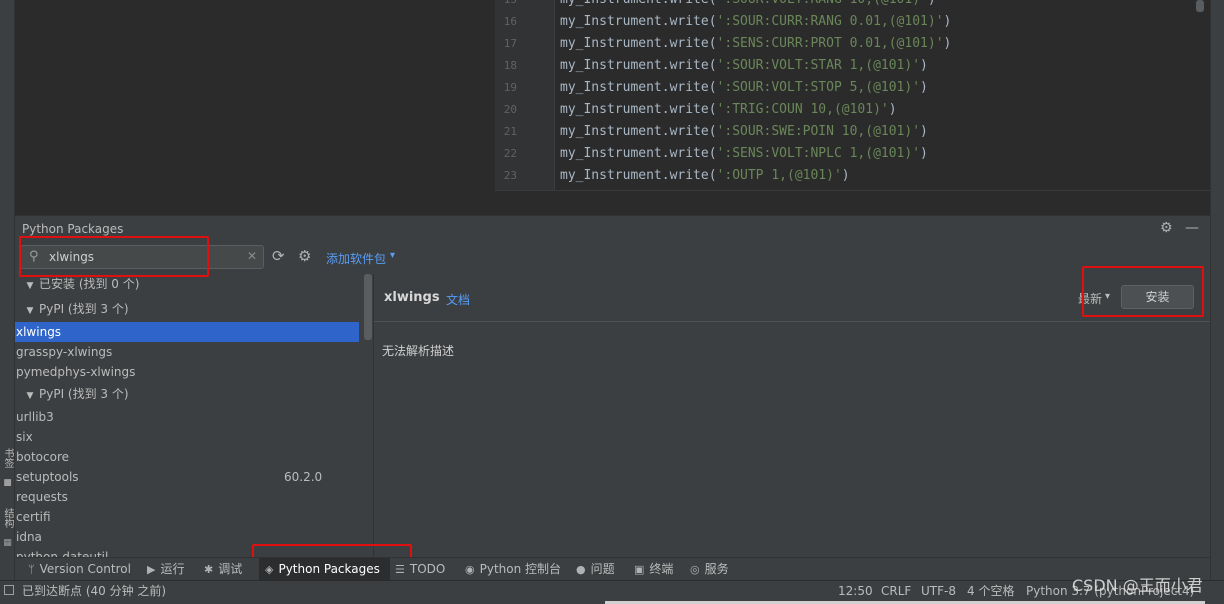  I want to click on search-box: ⚲ ✕, so click(142, 257).